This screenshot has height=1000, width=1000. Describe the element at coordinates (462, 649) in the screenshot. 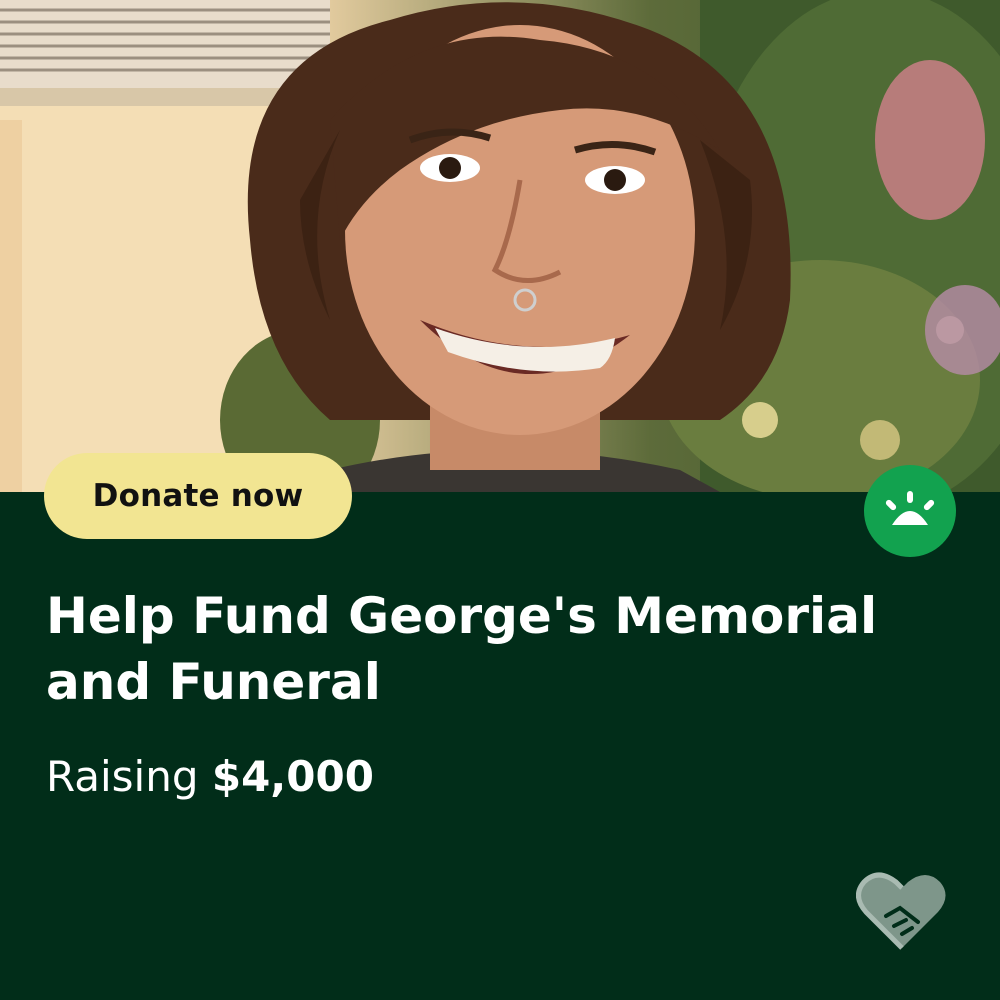

I see `campaign-title: Help Fund George's Memorial and Funeral` at that location.